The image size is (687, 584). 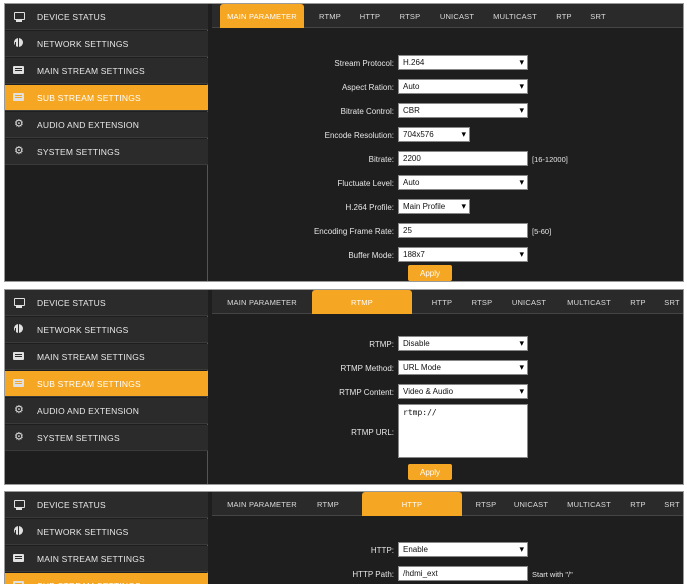 What do you see at coordinates (434, 134) in the screenshot?
I see `encode-resolution-select: 704x576` at bounding box center [434, 134].